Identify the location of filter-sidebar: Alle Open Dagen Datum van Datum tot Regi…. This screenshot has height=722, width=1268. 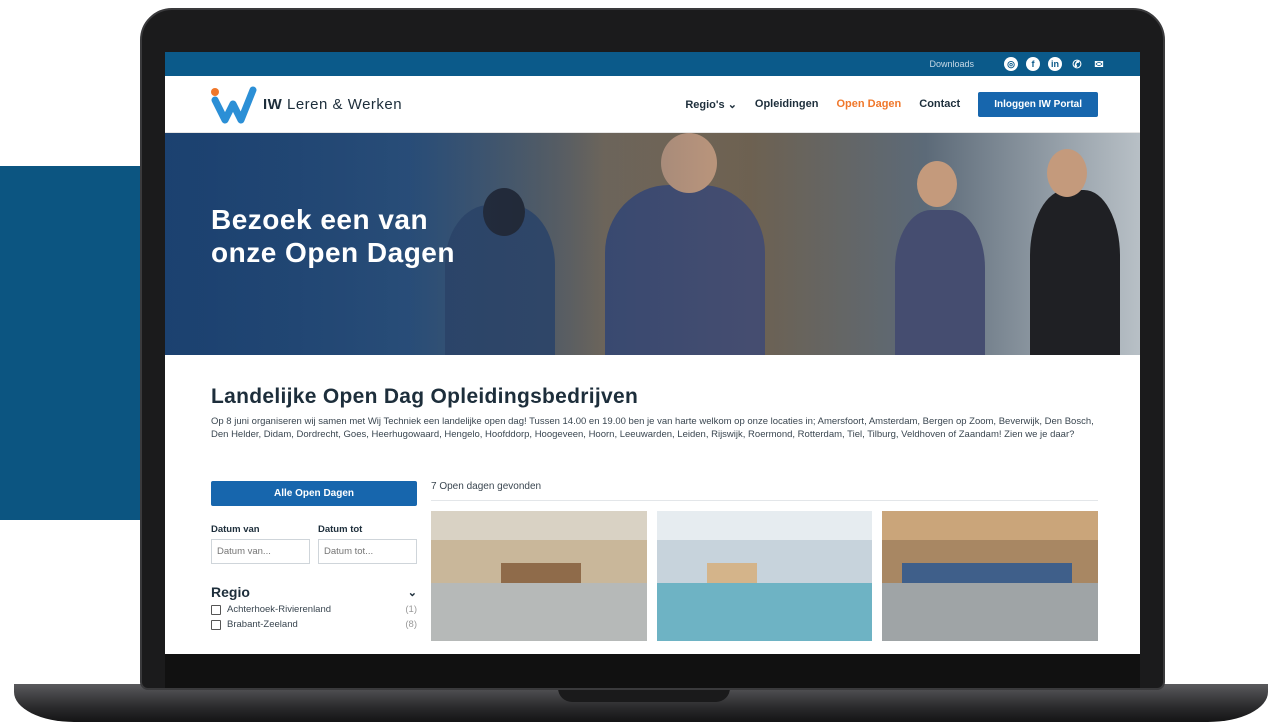
(314, 561).